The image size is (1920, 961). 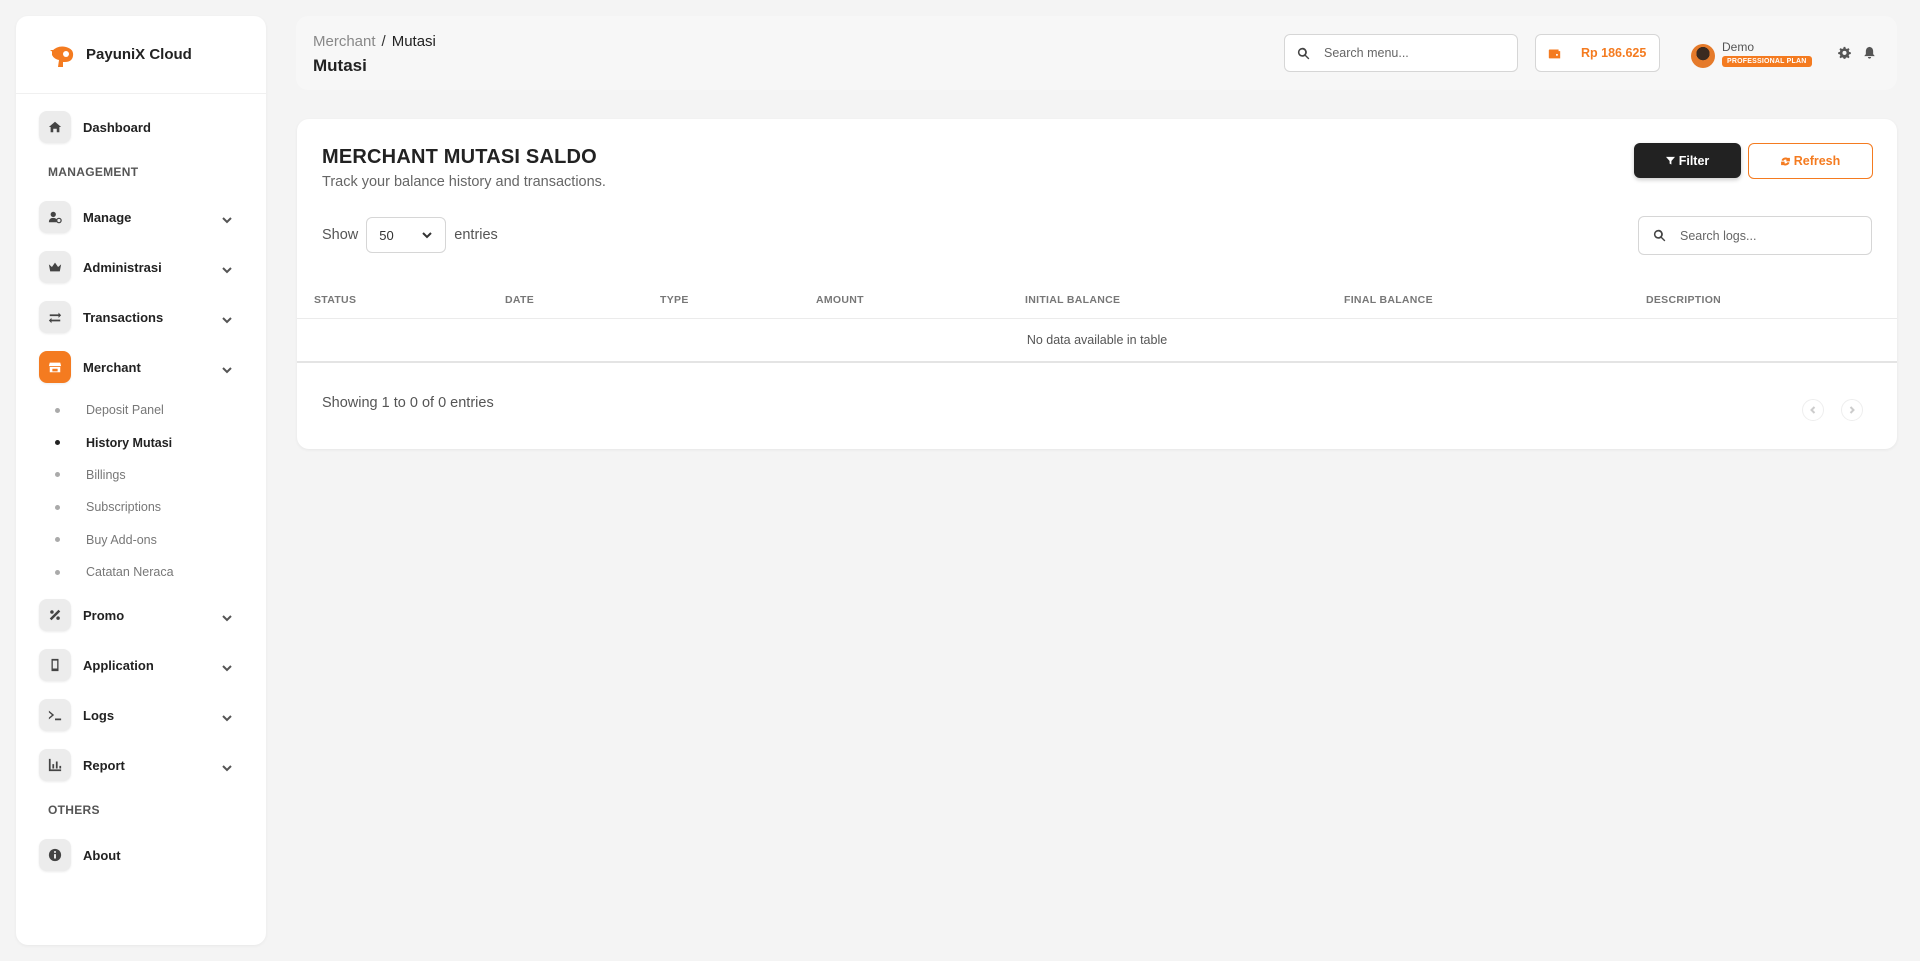 I want to click on submenu-item-deposit-panel: Deposit Panel, so click(x=160, y=410).